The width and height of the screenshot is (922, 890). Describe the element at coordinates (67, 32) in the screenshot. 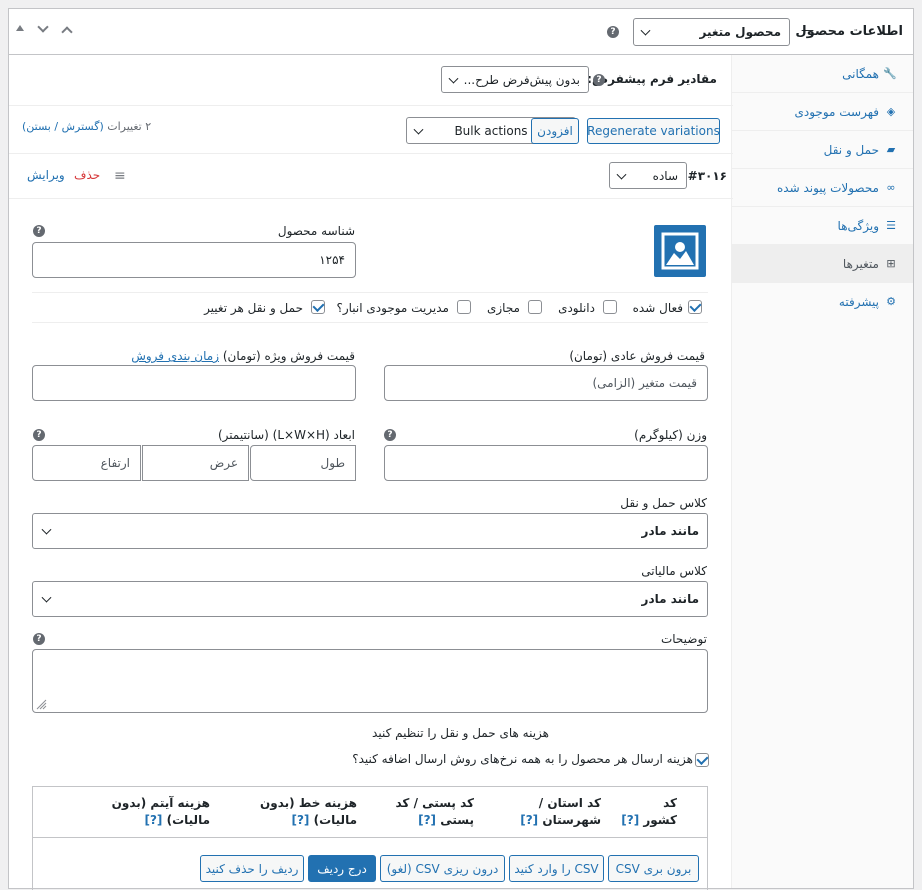

I see `move-up-icon` at that location.